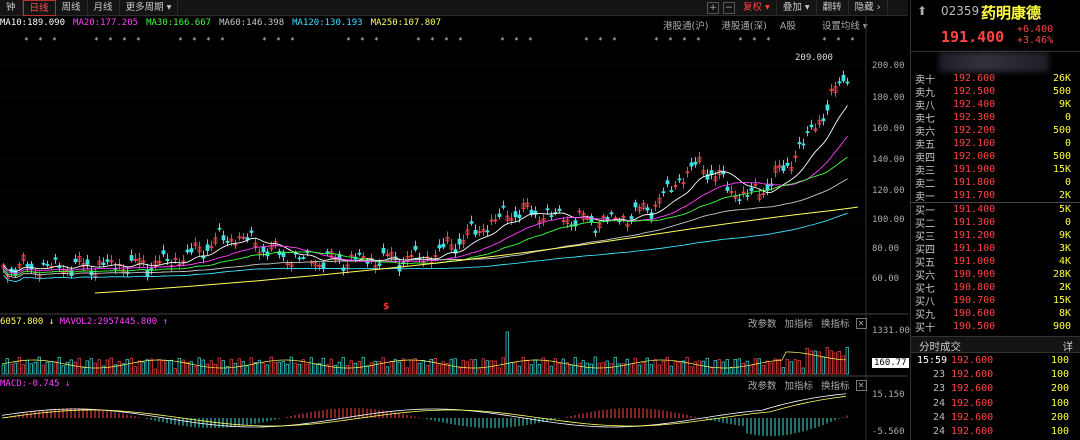 The width and height of the screenshot is (1080, 440). What do you see at coordinates (995, 344) in the screenshot?
I see `trades-header: 分时成交 详` at bounding box center [995, 344].